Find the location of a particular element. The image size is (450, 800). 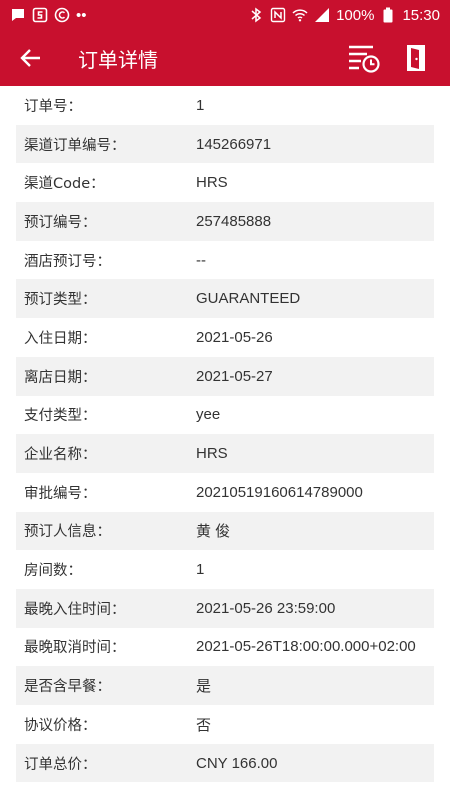

detail-row: 支付类型： yee is located at coordinates (225, 415).